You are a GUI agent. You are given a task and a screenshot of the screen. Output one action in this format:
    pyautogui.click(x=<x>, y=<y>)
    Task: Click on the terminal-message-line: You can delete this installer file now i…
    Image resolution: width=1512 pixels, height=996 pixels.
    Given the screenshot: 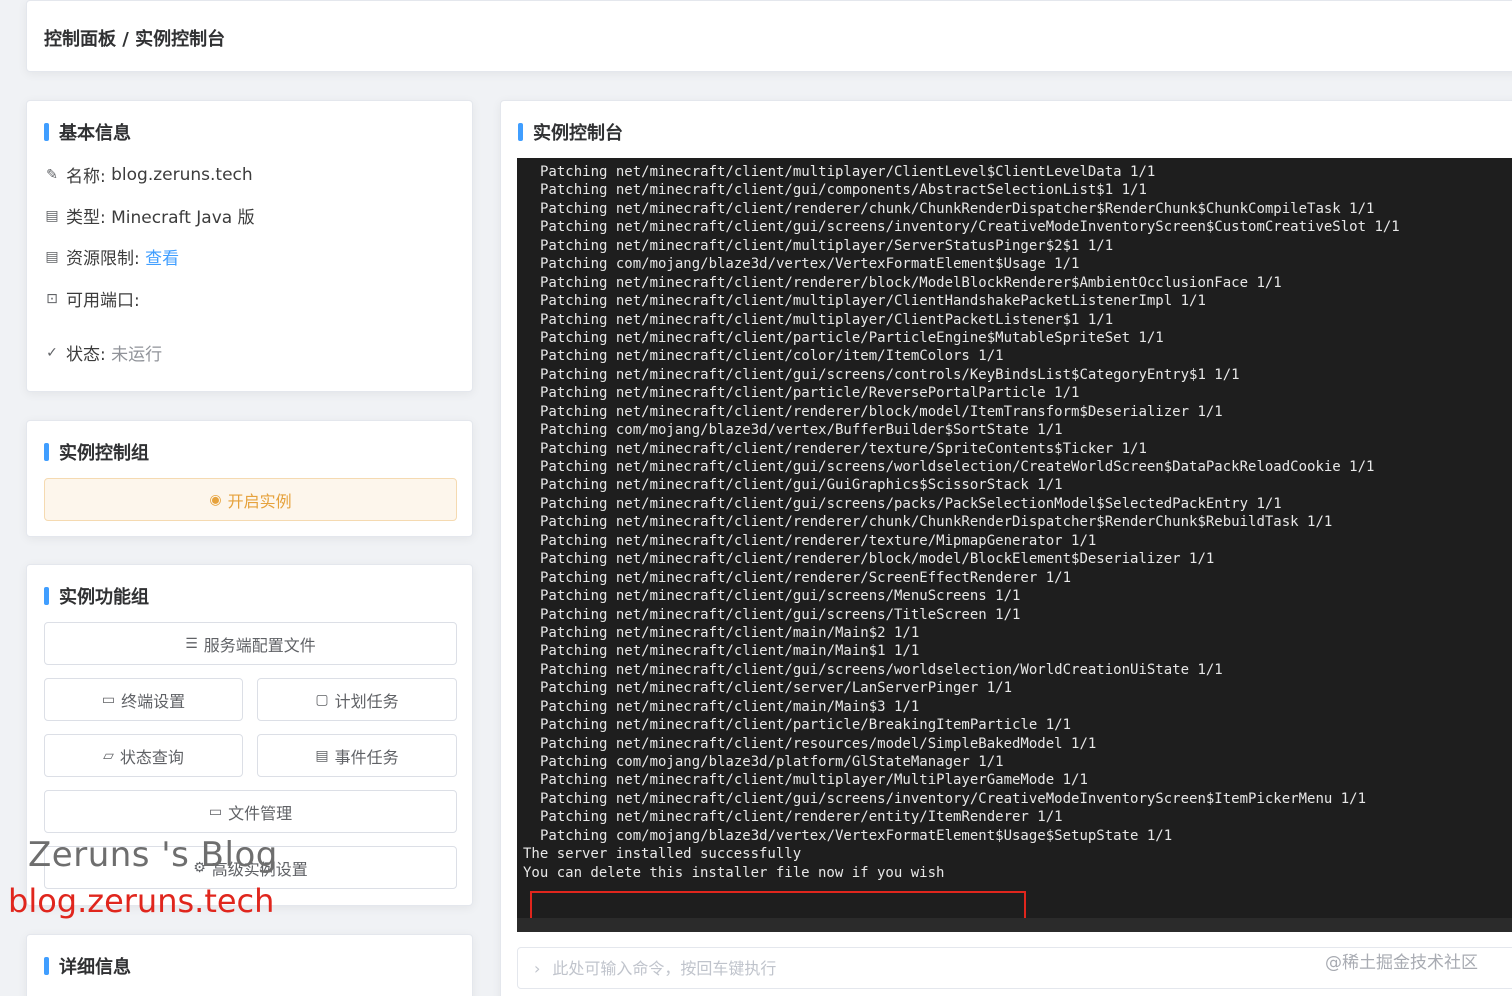 What is the action you would take?
    pyautogui.click(x=734, y=872)
    